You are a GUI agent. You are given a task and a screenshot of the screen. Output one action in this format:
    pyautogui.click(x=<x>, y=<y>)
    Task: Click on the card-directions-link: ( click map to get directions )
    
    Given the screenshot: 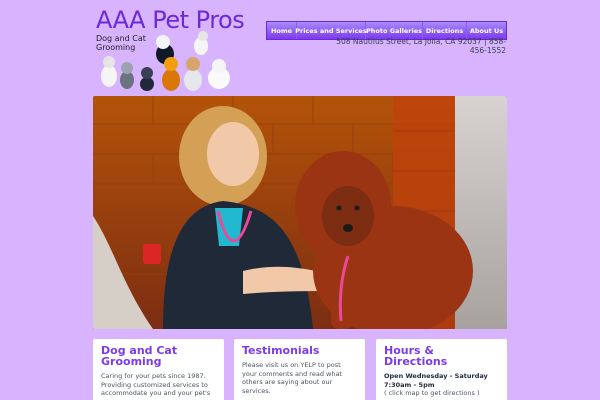 What is the action you would take?
    pyautogui.click(x=441, y=393)
    